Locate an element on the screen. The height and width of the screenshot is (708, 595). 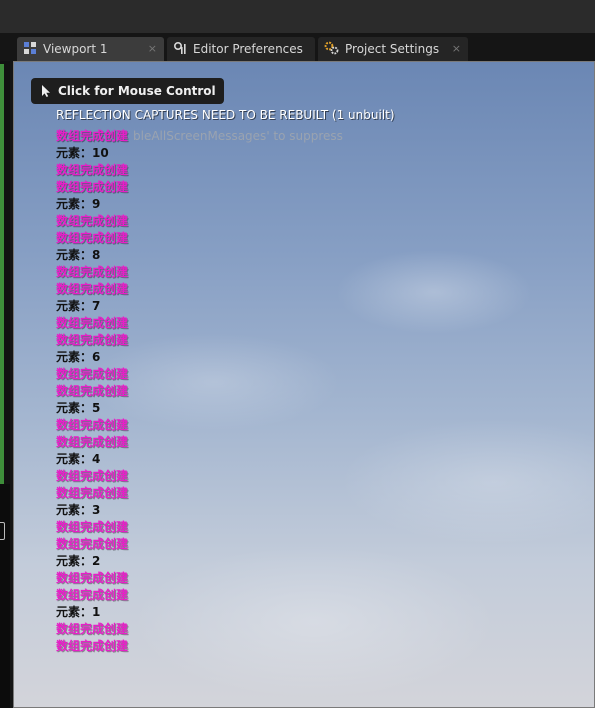
mouse-control-label: Click for Mouse Control is located at coordinates (137, 91).